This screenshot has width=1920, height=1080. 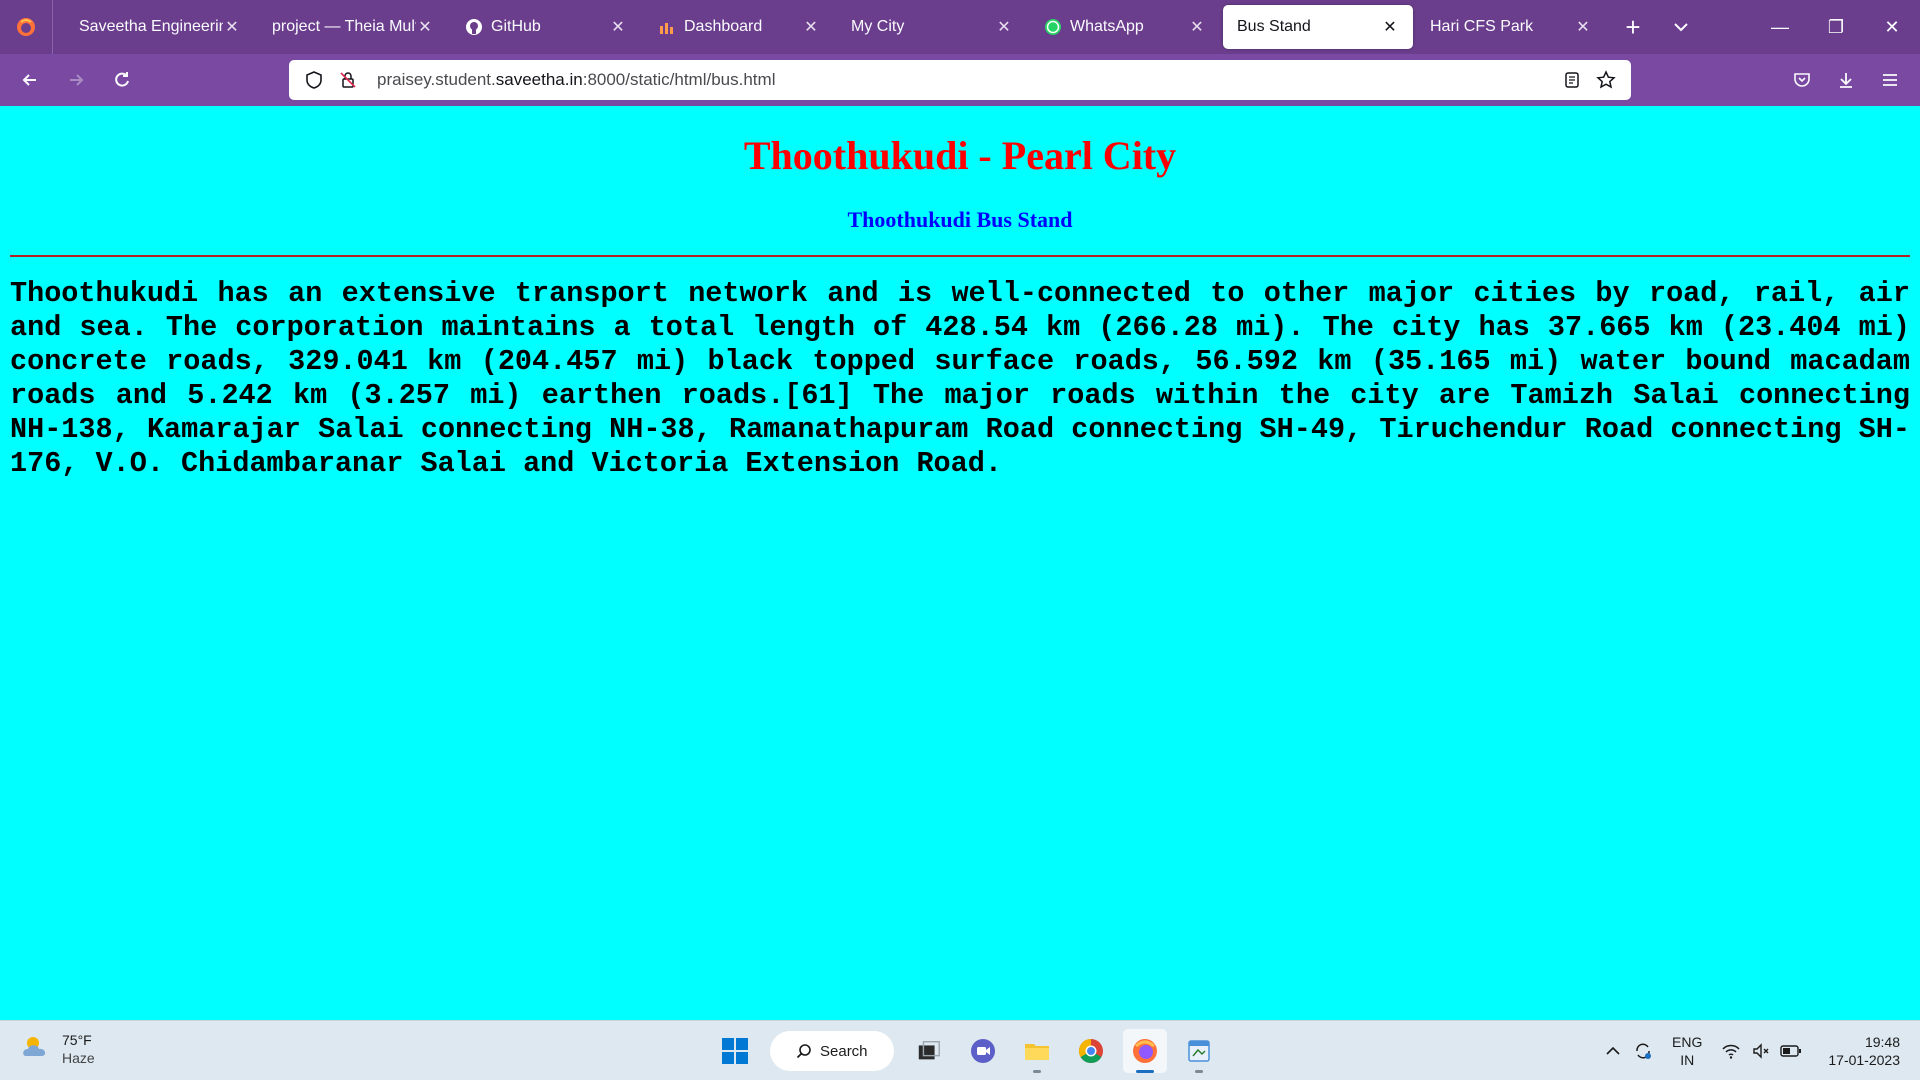 I want to click on bookmark-star-icon, so click(x=1606, y=80).